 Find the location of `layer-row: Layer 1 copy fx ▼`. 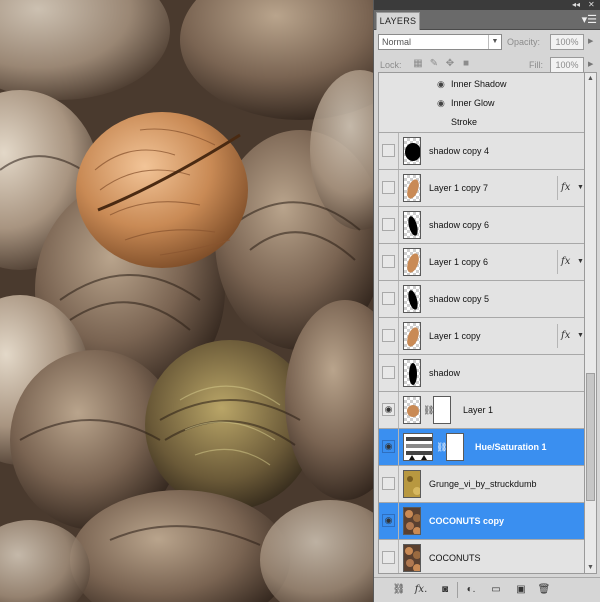

layer-row: Layer 1 copy fx ▼ is located at coordinates (481, 336).